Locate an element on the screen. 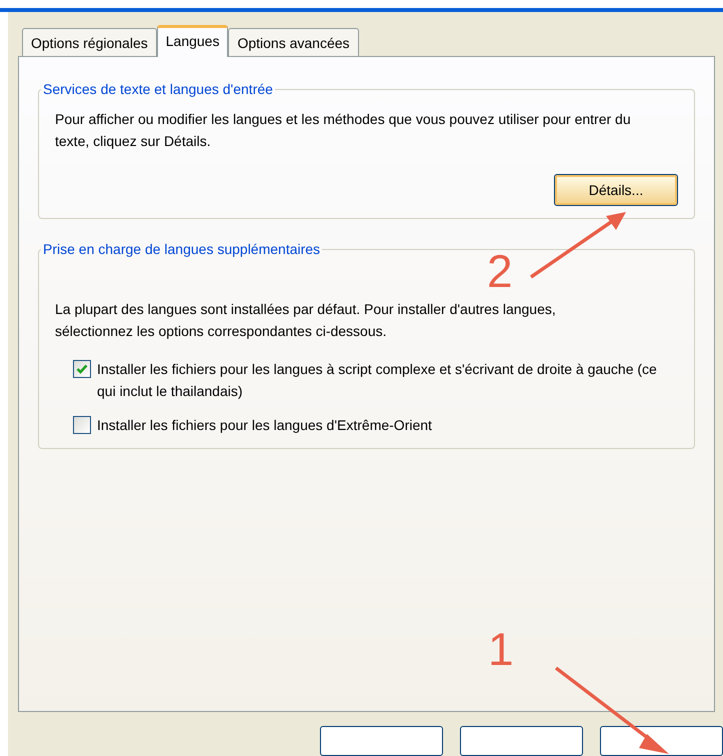 The image size is (723, 756). tab: Options régionales is located at coordinates (89, 42).